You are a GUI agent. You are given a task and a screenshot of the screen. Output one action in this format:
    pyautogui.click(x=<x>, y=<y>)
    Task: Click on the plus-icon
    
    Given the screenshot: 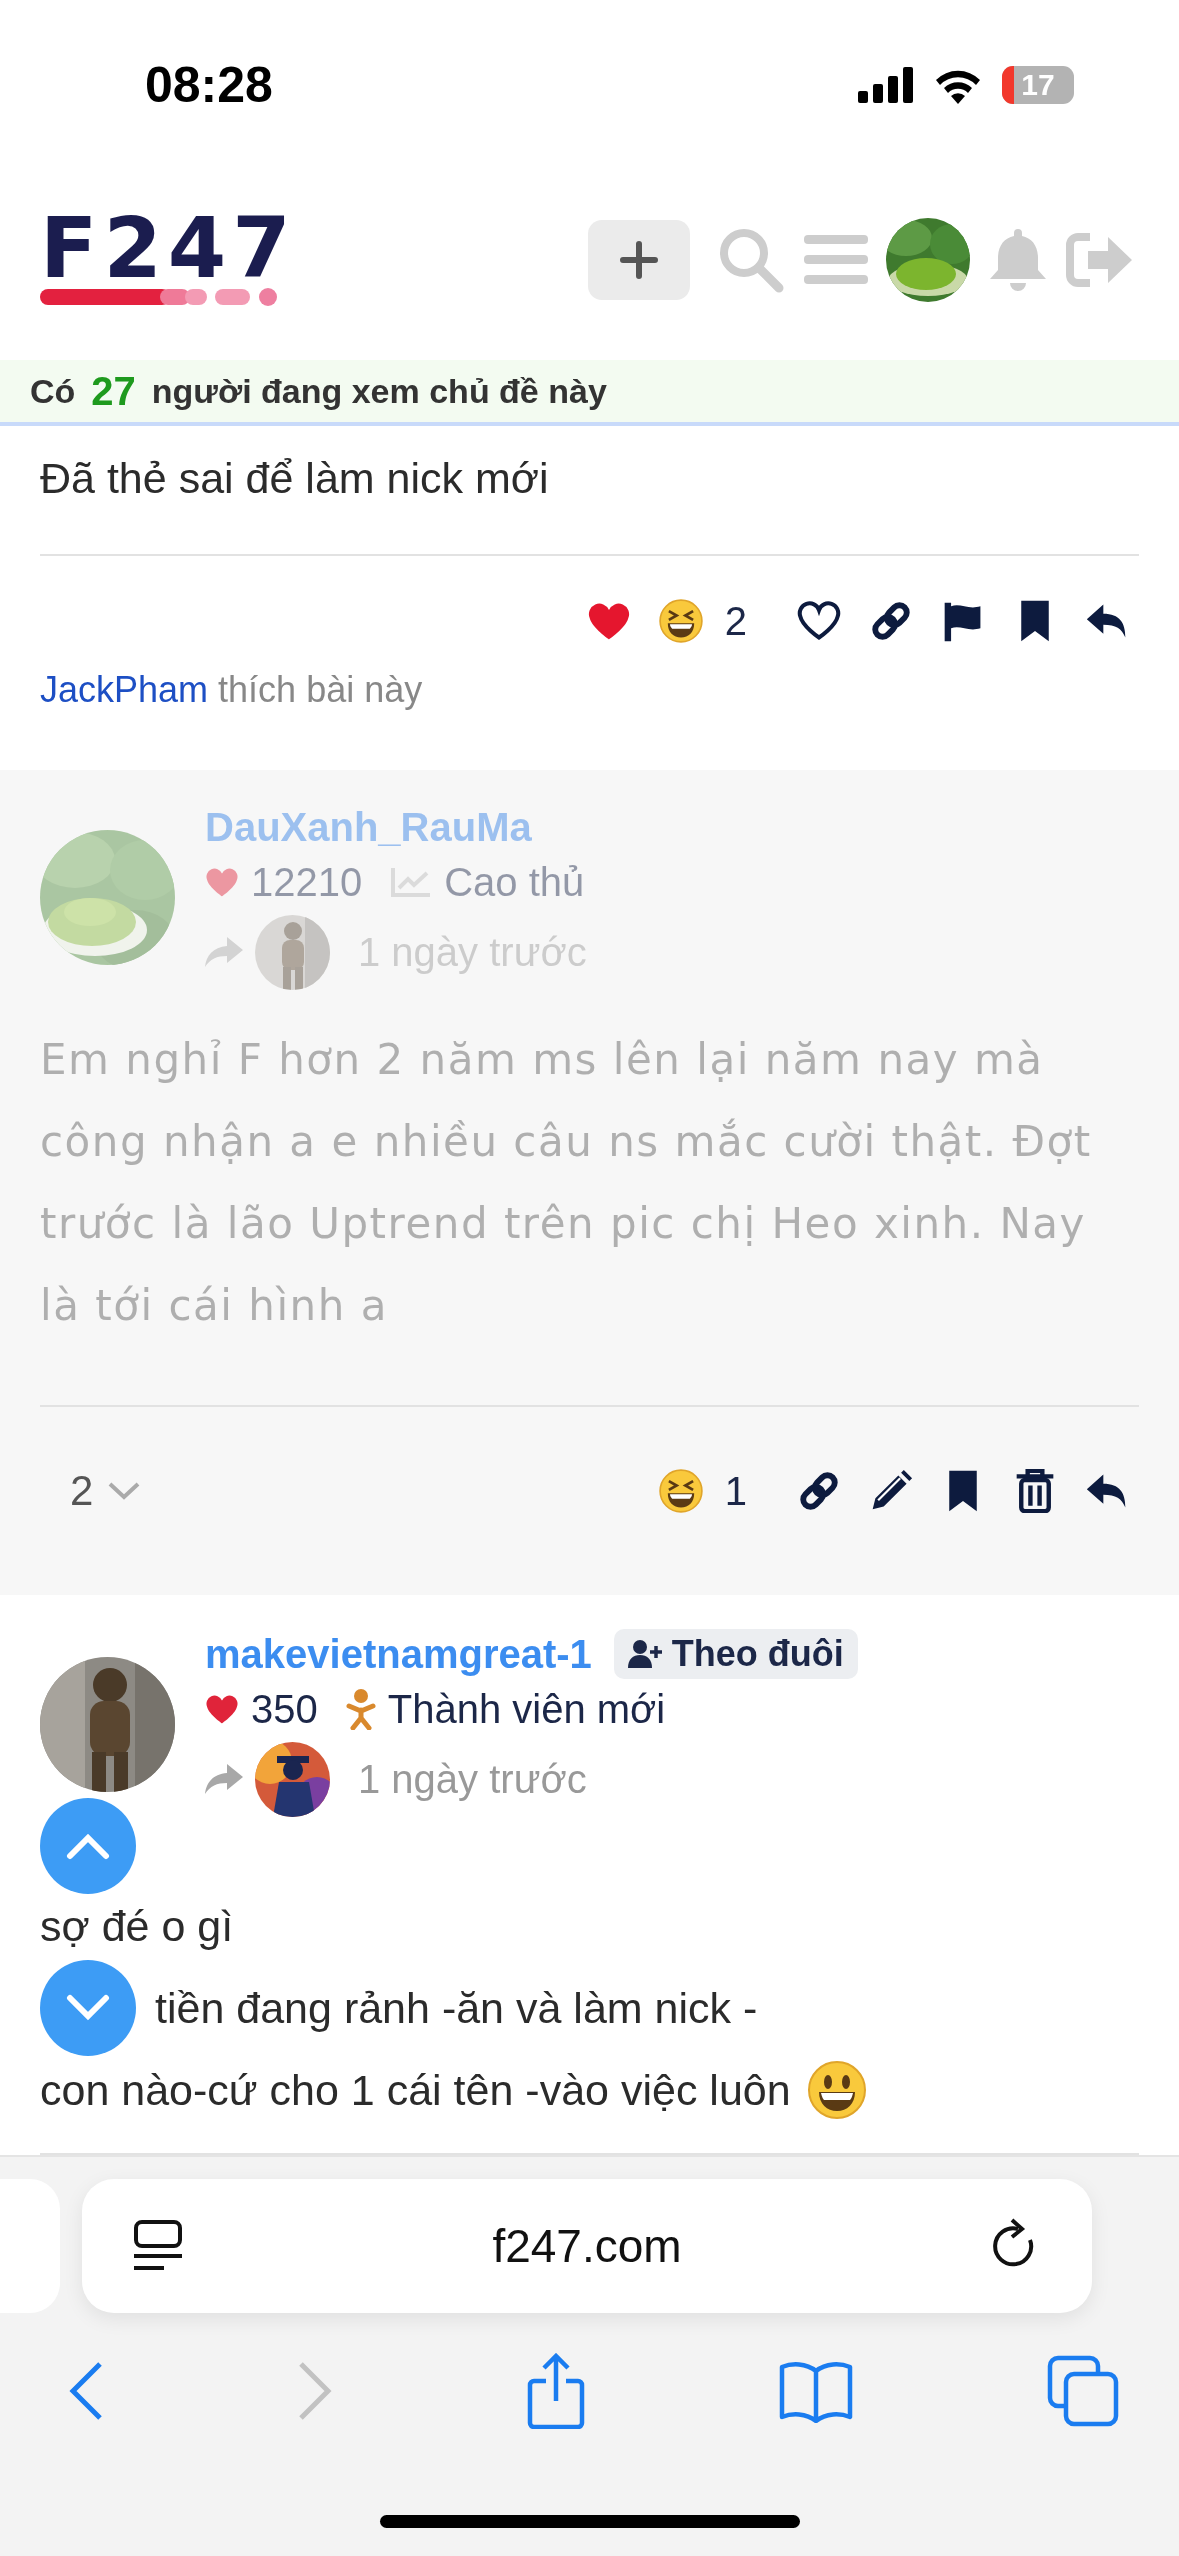 What is the action you would take?
    pyautogui.click(x=639, y=260)
    